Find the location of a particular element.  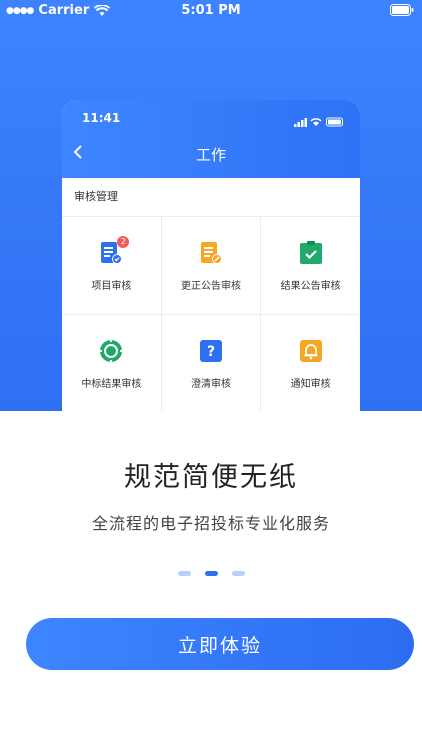

onboarding-subline: 全流程的电子招投标专业化服务 is located at coordinates (210, 523).